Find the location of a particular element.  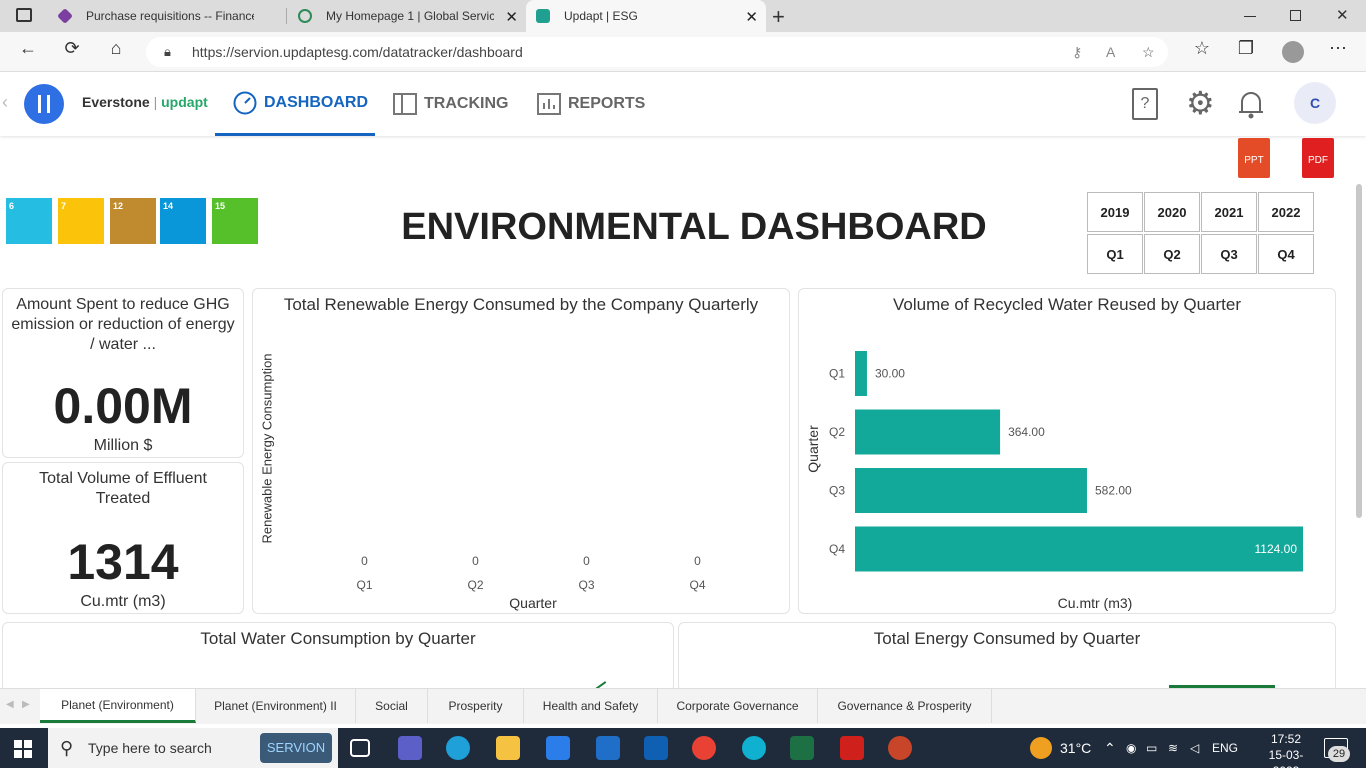

recycled-chart-plot: Q1 30.00 Q2 364.00 Q3 582.00 Q4 1124.00 is located at coordinates (1066, 461).